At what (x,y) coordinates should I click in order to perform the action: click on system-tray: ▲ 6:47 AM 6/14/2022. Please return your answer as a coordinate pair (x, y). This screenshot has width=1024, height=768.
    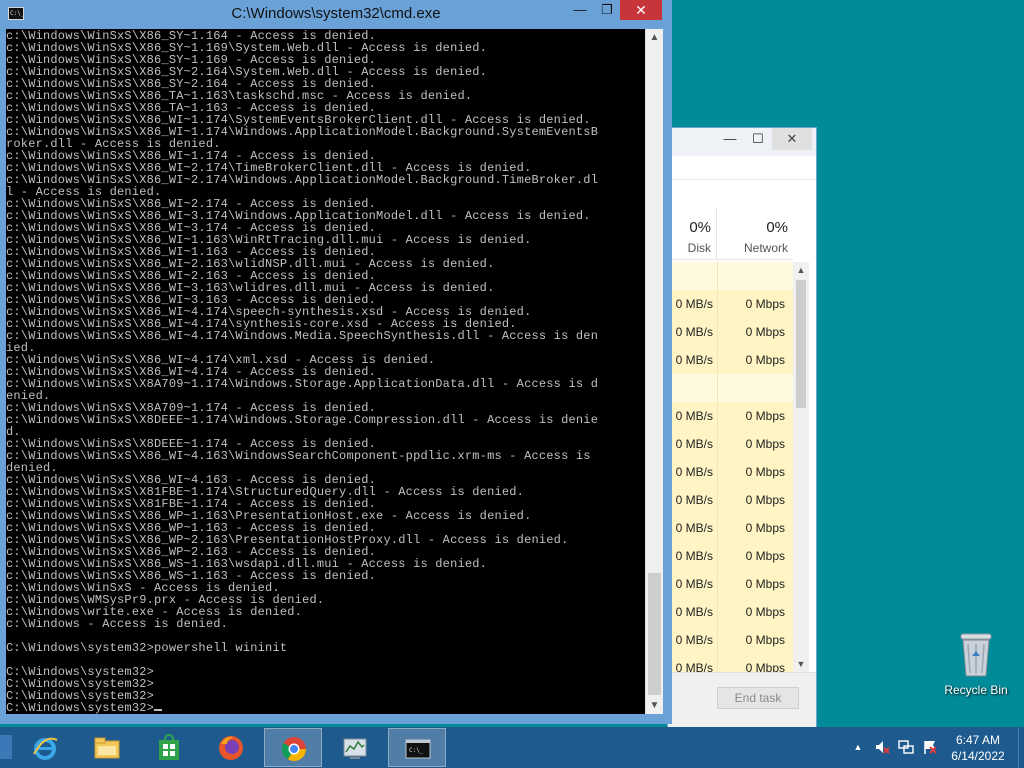
    Looking at the image, I should click on (936, 747).